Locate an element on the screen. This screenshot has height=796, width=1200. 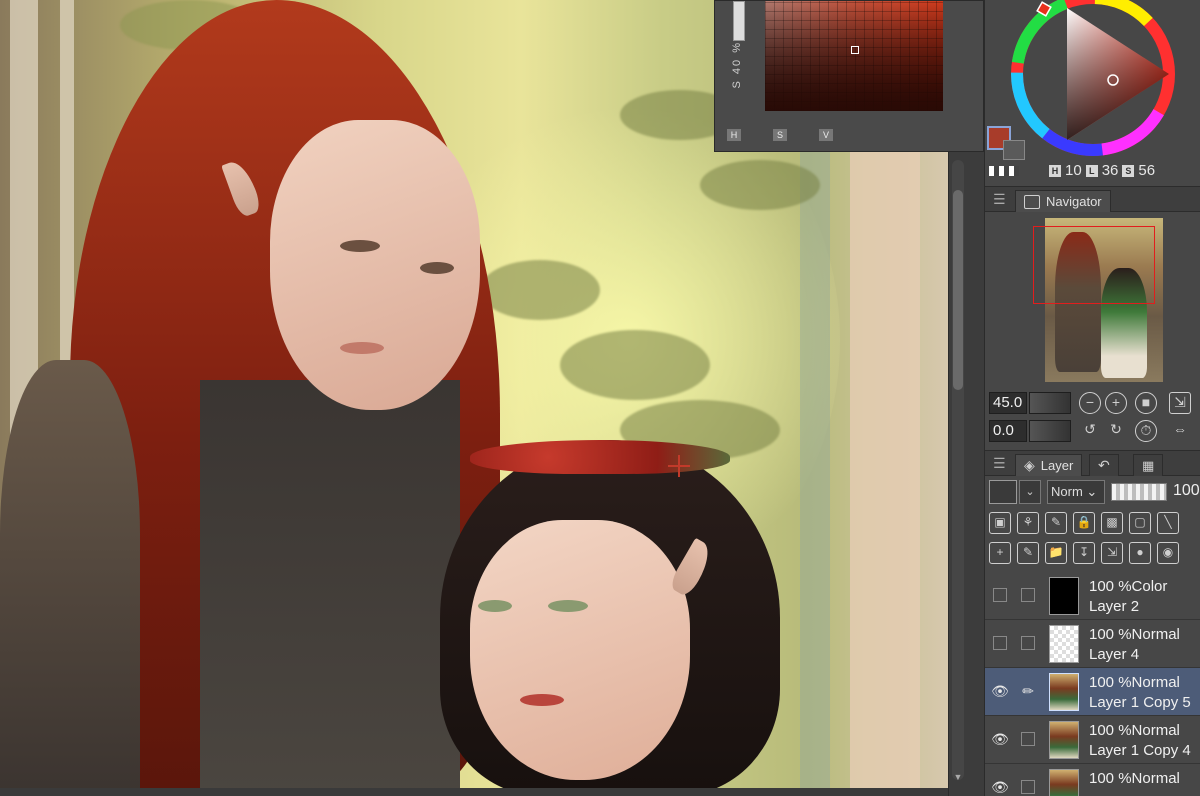
flip-horizontal-icon: ⇔ is located at coordinates (1180, 431).